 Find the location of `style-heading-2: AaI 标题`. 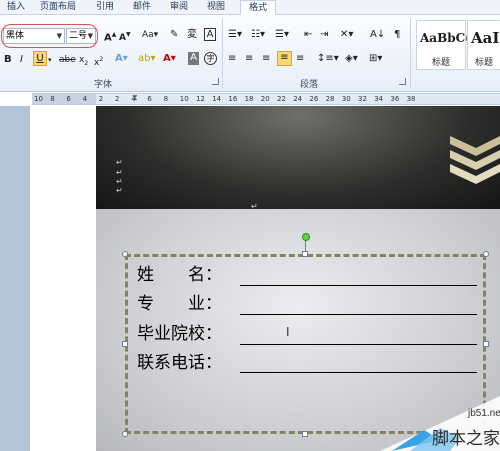

style-heading-2: AaI 标题 is located at coordinates (483, 45).